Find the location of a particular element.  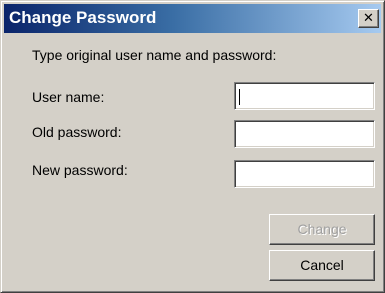

old-password-label: Old password: is located at coordinates (77, 132).